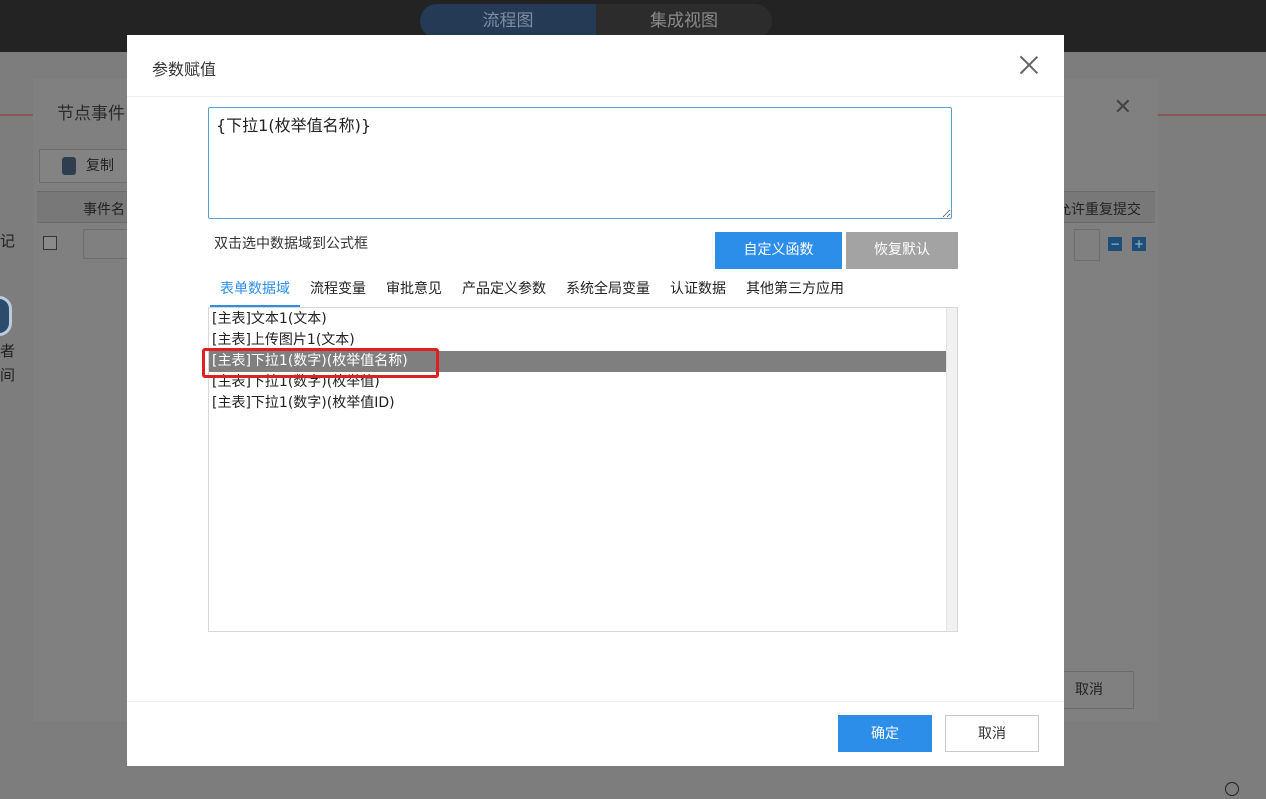 This screenshot has width=1266, height=799. What do you see at coordinates (8, 351) in the screenshot?
I see `background-left-label: 者` at bounding box center [8, 351].